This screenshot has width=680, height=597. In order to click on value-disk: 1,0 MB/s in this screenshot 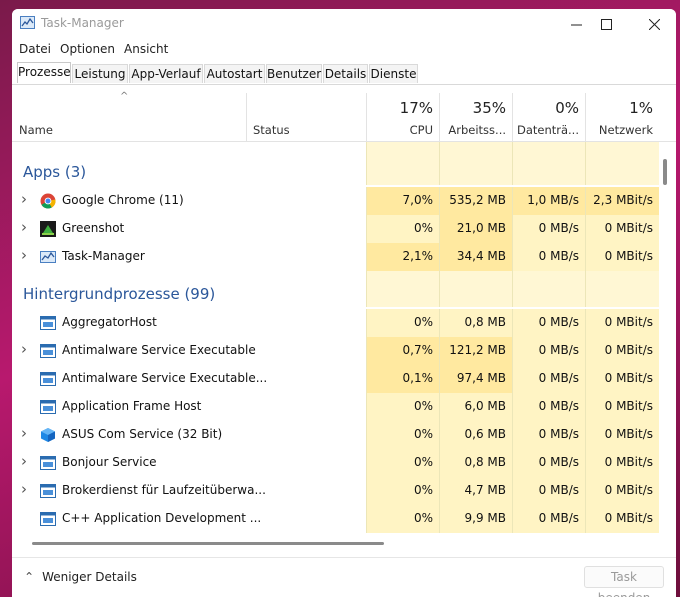, I will do `click(553, 200)`.